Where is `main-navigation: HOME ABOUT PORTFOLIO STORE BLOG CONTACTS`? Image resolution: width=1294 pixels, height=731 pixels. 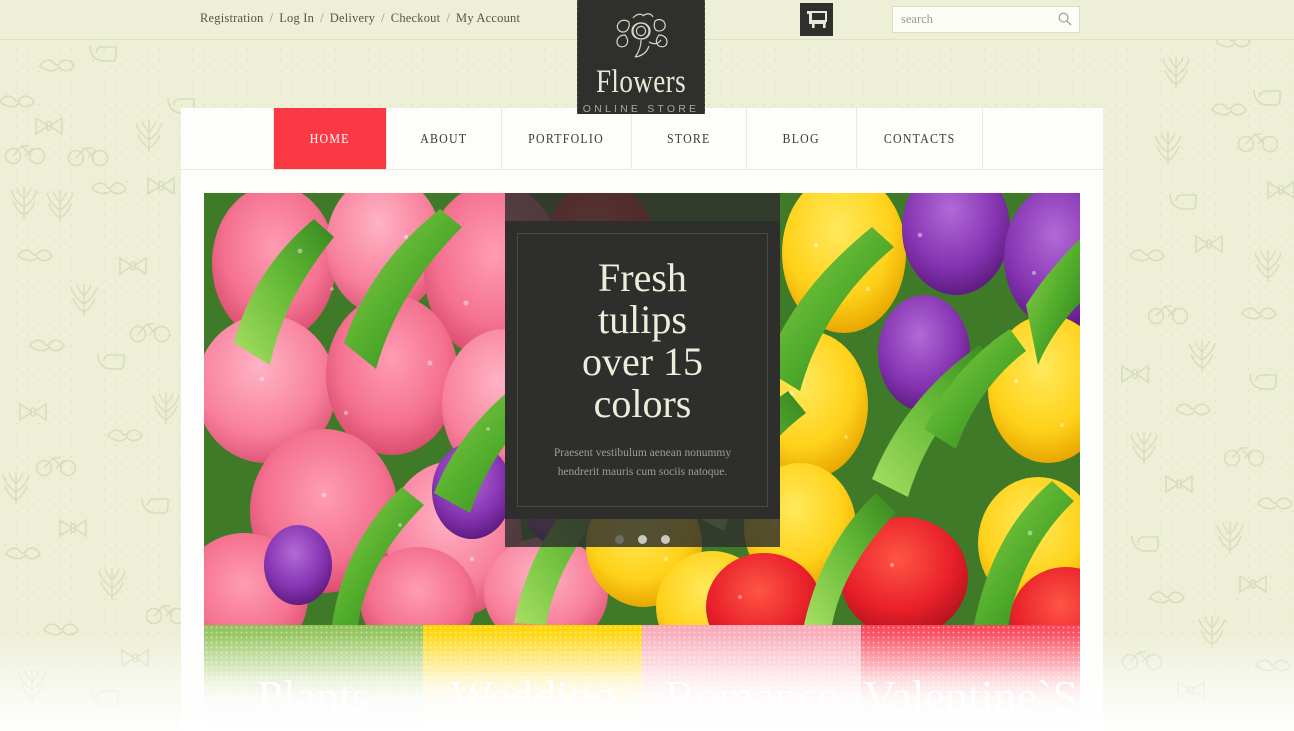
main-navigation: HOME ABOUT PORTFOLIO STORE BLOG CONTACTS is located at coordinates (642, 139).